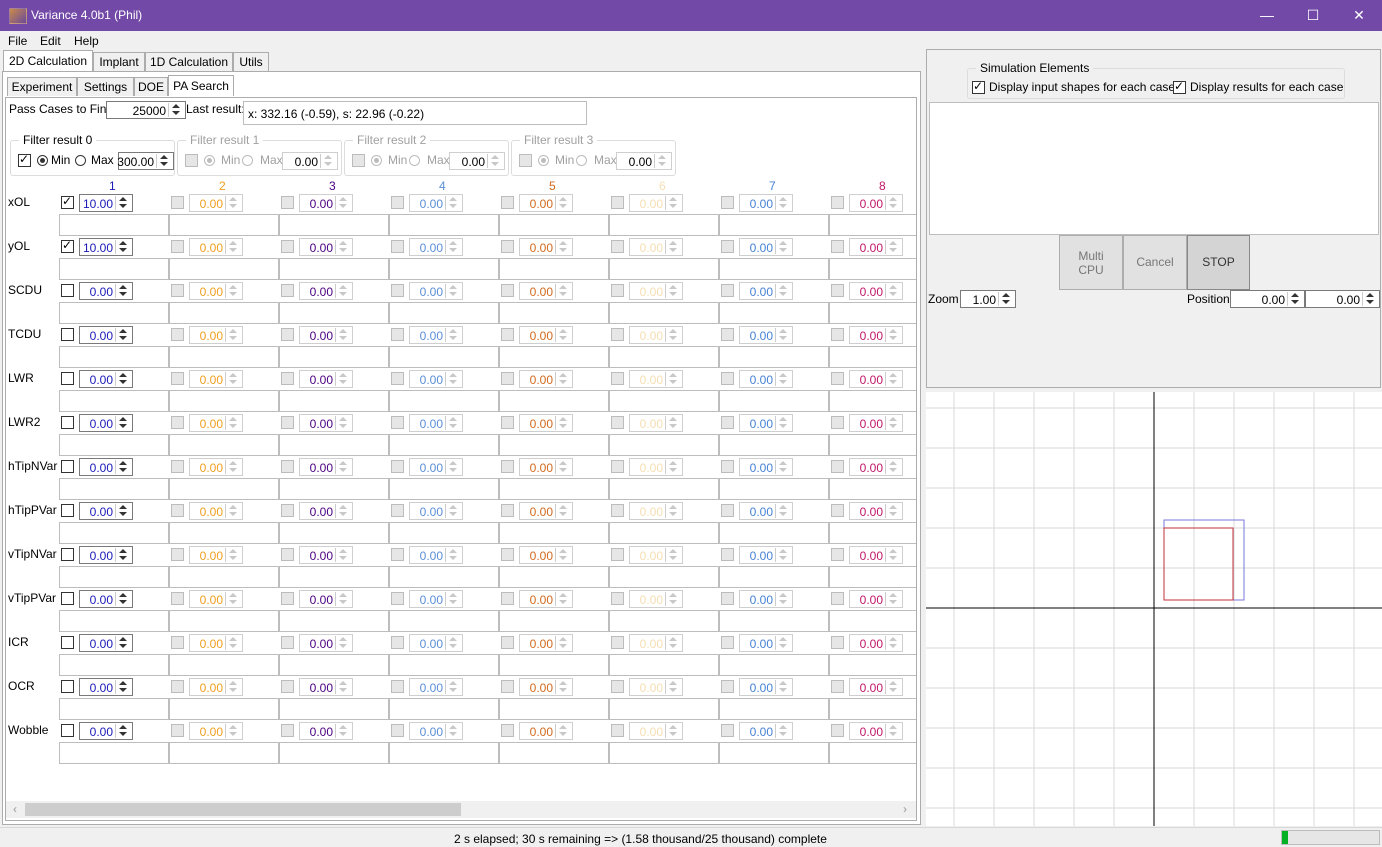 The width and height of the screenshot is (1382, 847). Describe the element at coordinates (42, 86) in the screenshot. I see `tab-experiment: Experiment` at that location.